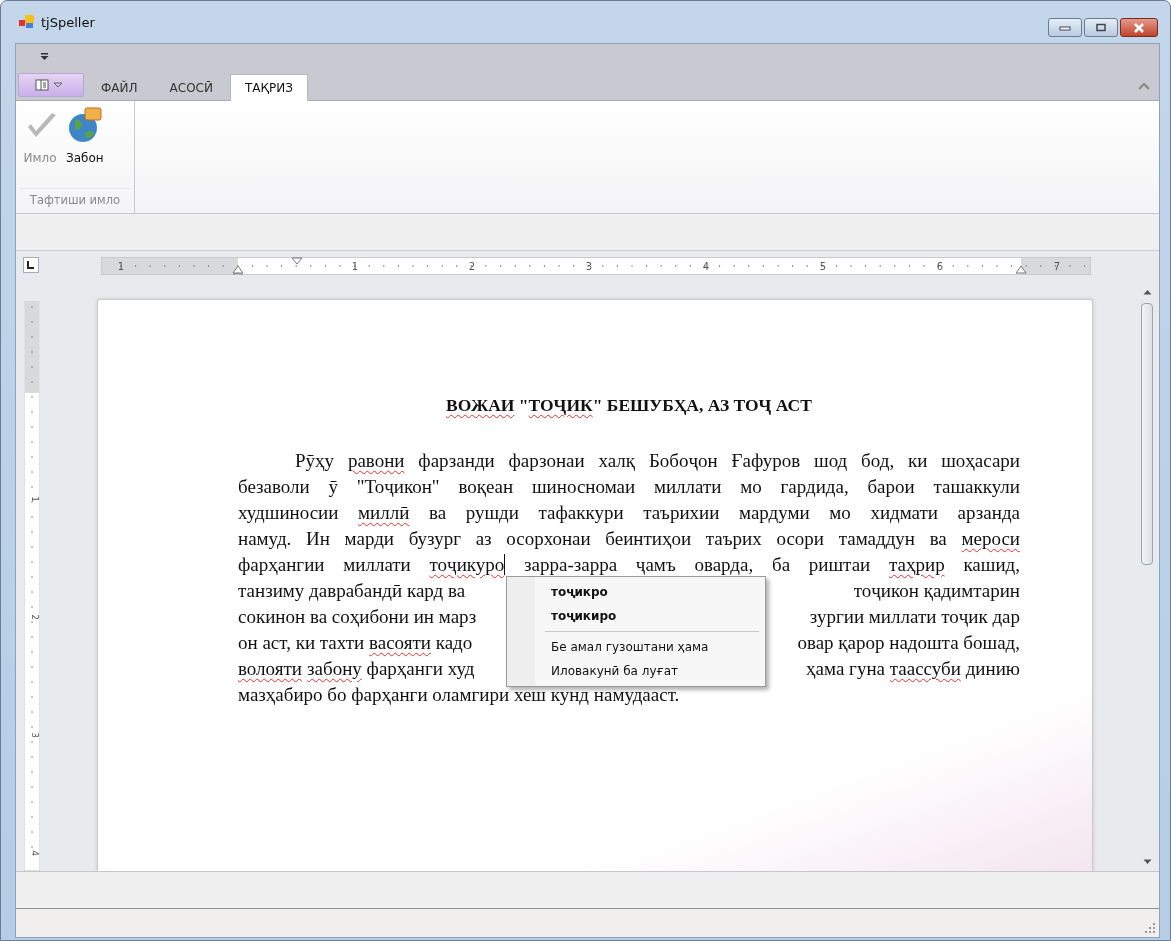  I want to click on text-line: фарҳангии миллати тоҷикуро зарра-зарра ҷамъ оварда, ба риштаи таҳрир кашид,, so click(629, 565).